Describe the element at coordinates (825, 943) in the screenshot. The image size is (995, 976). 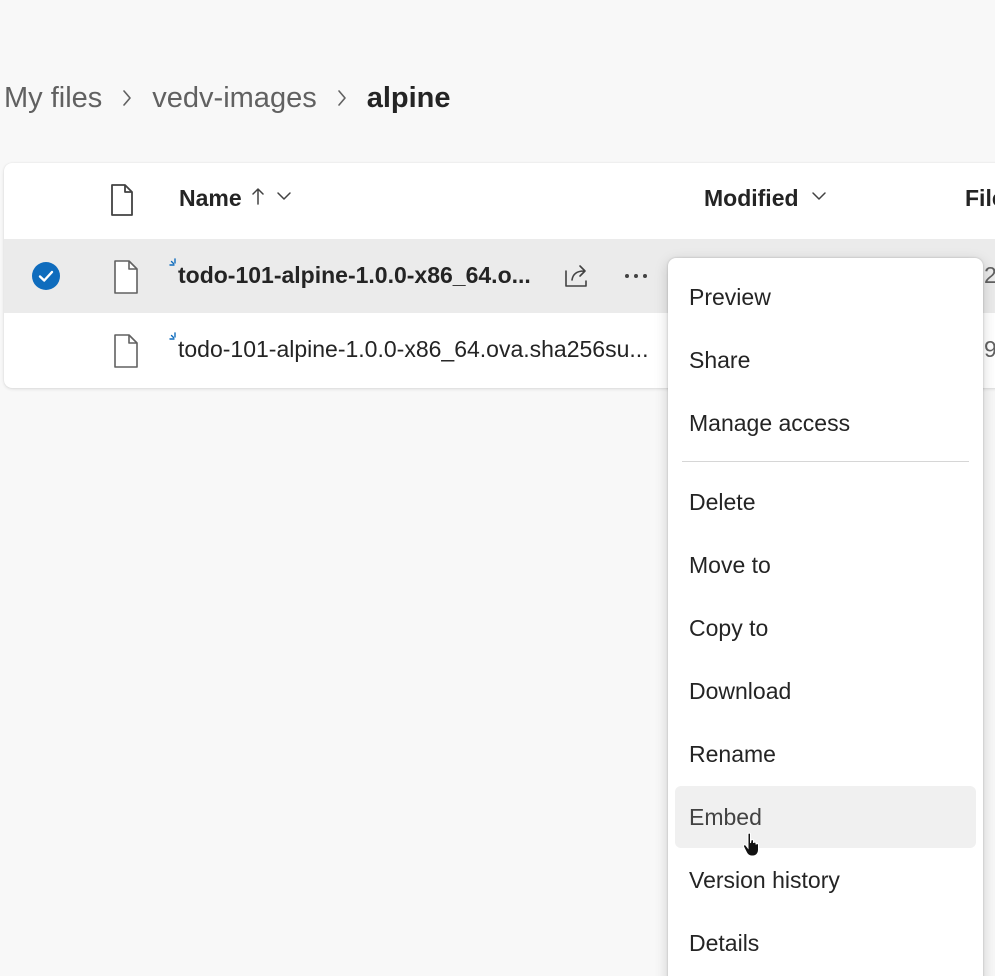
I see `menu-item-details: Details` at that location.